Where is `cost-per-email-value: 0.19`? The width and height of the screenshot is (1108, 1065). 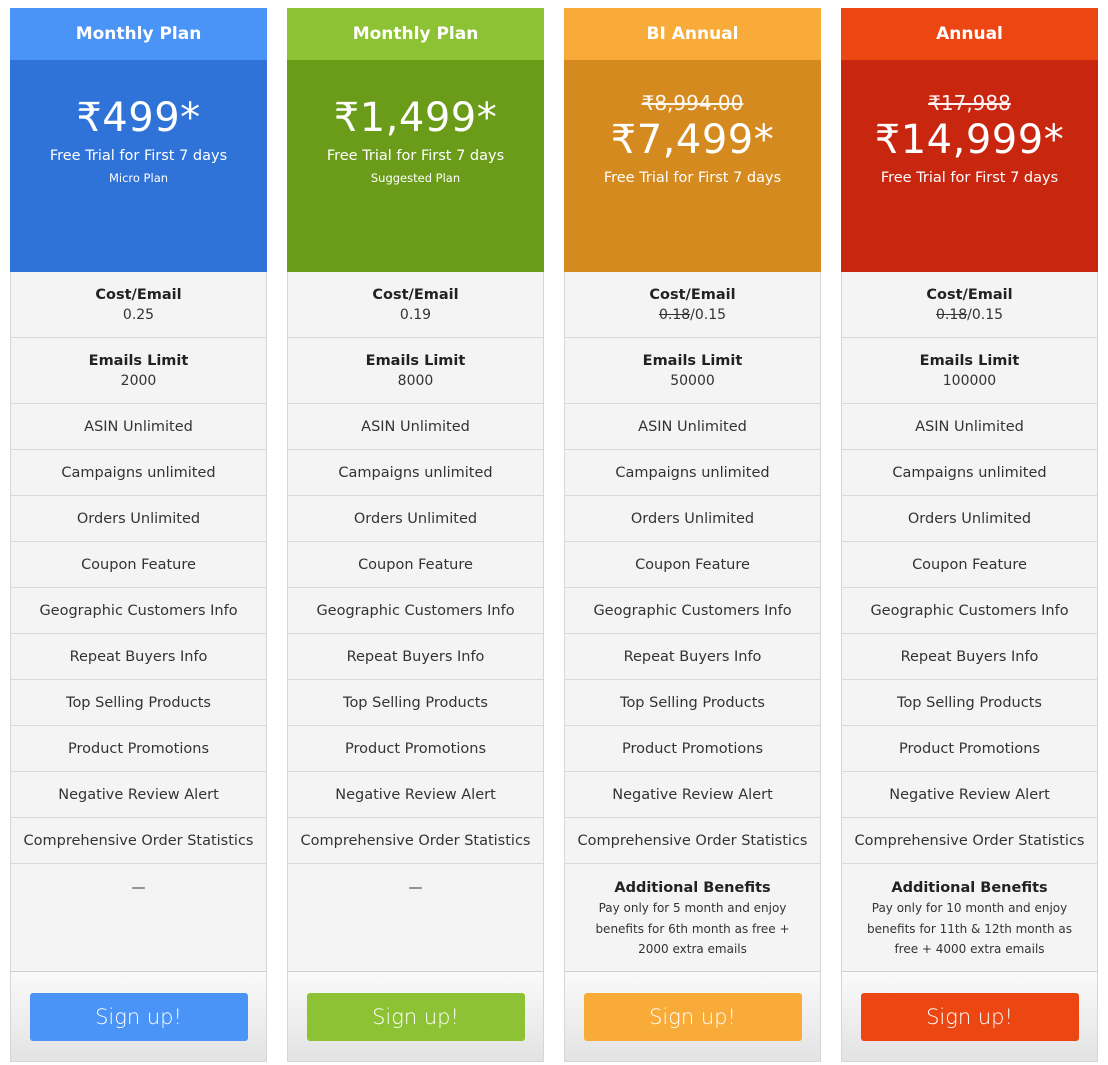 cost-per-email-value: 0.19 is located at coordinates (415, 315).